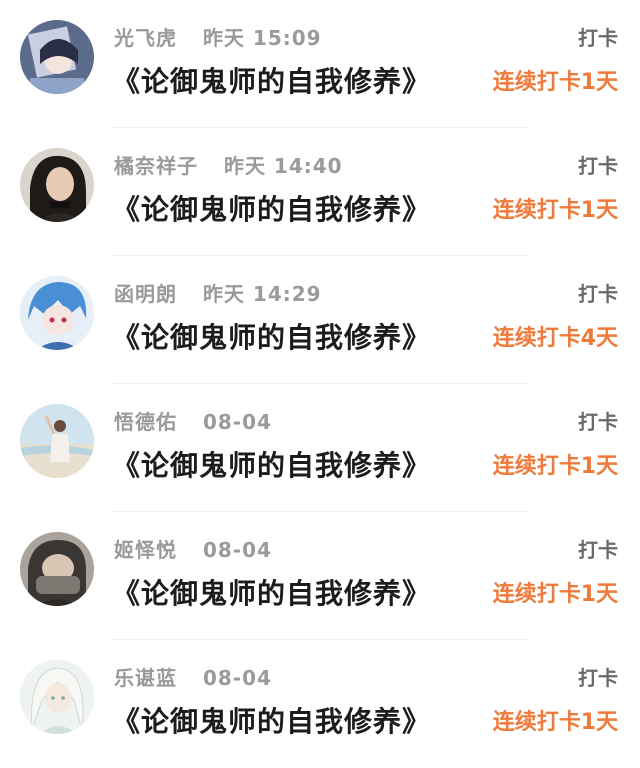 Image resolution: width=640 pixels, height=768 pixels. I want to click on entry-meta: 姬怿悦 08-04, so click(193, 548).